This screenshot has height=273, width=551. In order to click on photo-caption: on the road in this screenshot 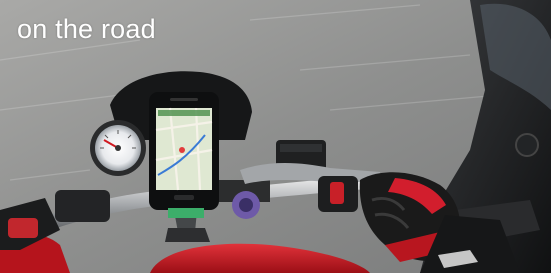, I will do `click(86, 29)`.